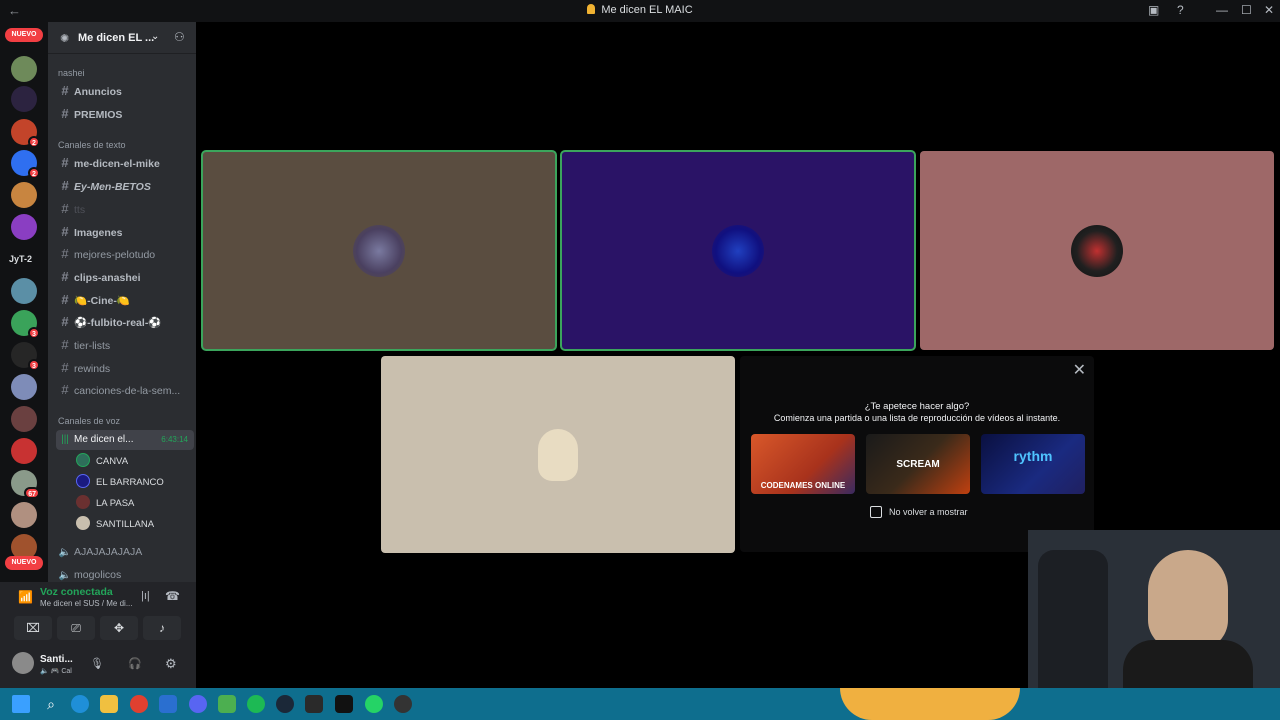  What do you see at coordinates (172, 596) in the screenshot?
I see `disconnect-icon: ☎` at bounding box center [172, 596].